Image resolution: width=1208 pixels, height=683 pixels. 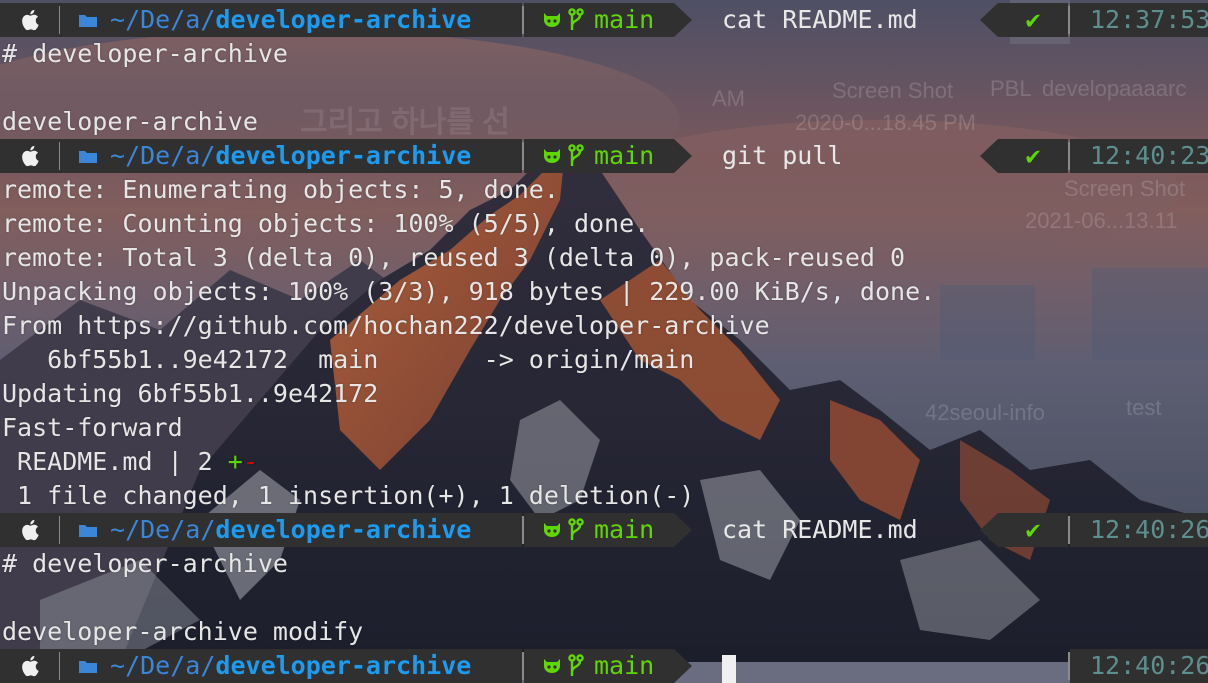 I want to click on output-line: Updating 6bf55b1..9e42172, so click(x=190, y=393).